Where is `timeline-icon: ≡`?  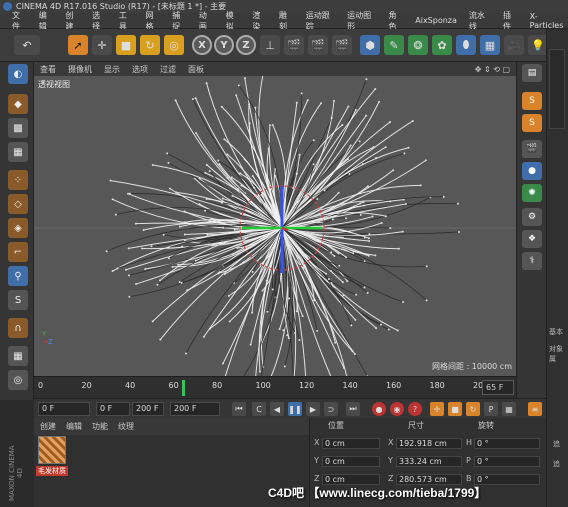
timeline-icon: ≡ is located at coordinates (535, 409).